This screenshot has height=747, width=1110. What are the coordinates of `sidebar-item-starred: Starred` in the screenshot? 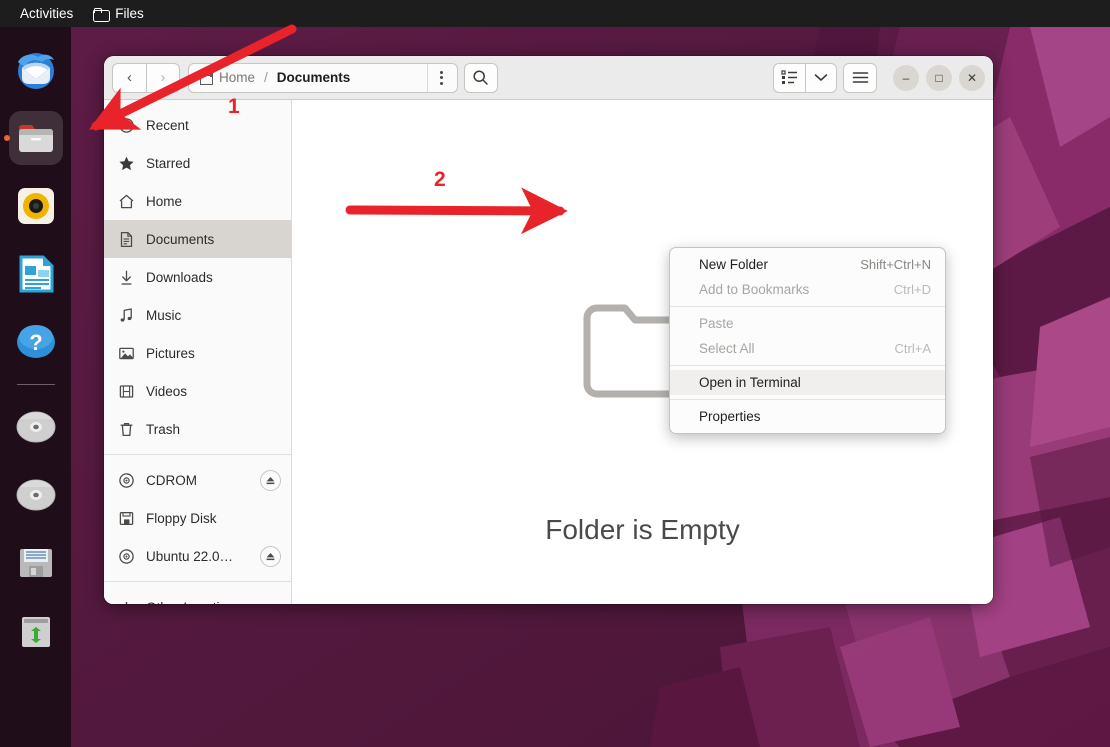 It's located at (197, 163).